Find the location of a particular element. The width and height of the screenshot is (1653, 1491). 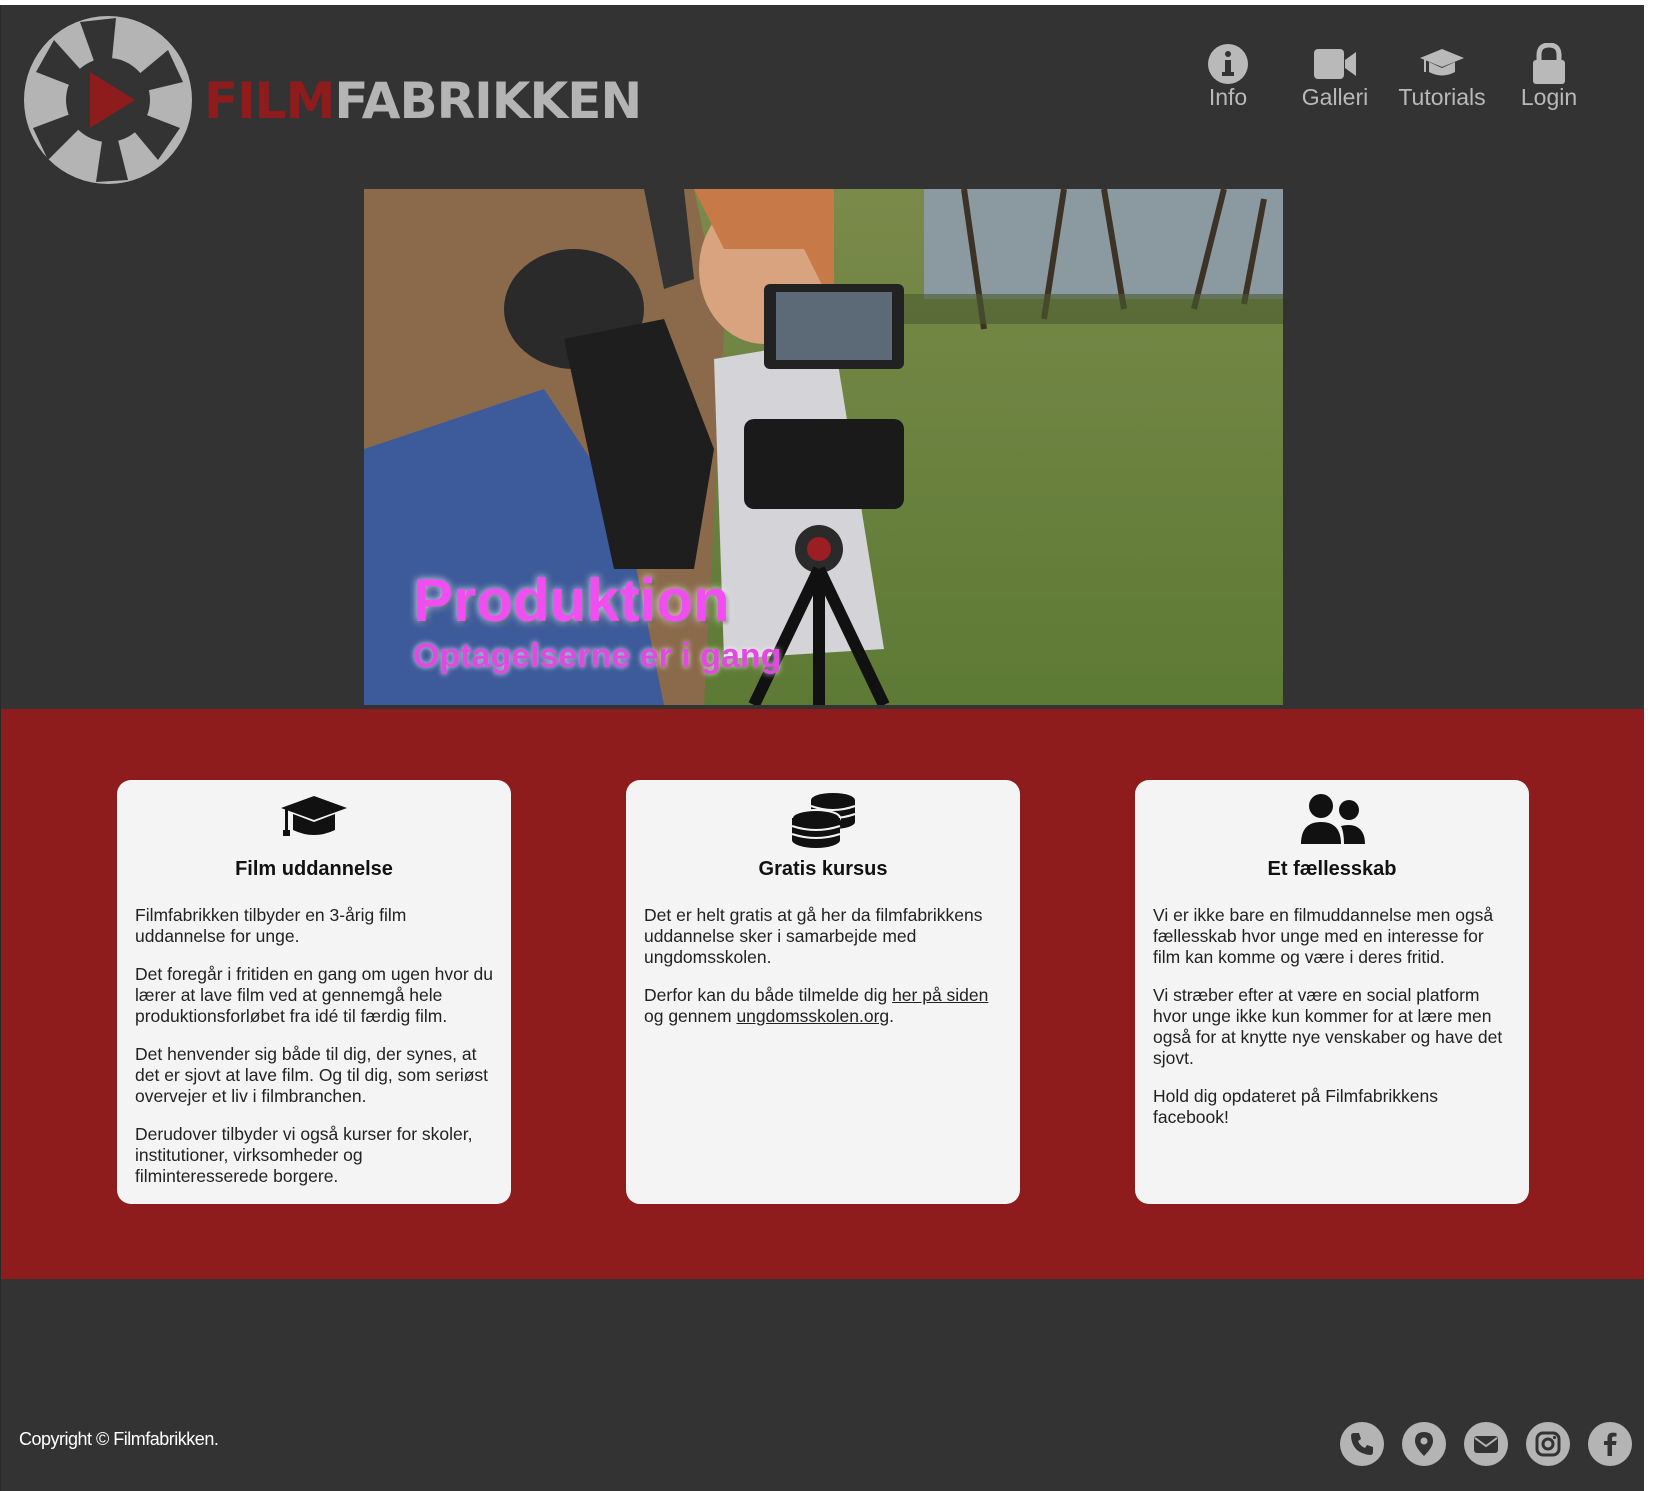

phone-icon is located at coordinates (1362, 1444).